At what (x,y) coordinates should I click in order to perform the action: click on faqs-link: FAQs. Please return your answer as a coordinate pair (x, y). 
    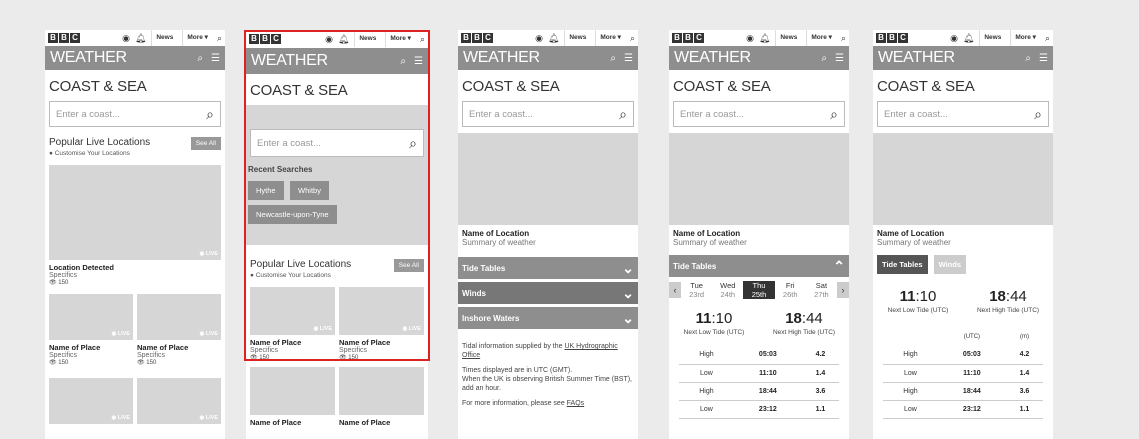
    Looking at the image, I should click on (576, 403).